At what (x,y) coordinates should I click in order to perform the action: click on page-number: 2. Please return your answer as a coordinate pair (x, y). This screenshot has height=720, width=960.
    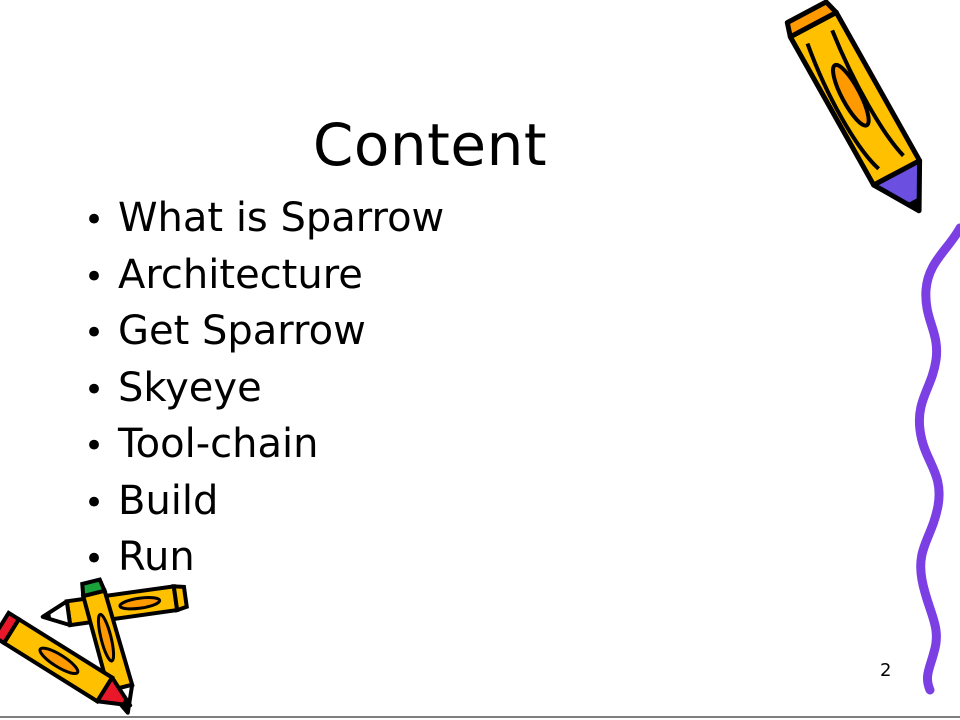
    Looking at the image, I should click on (886, 670).